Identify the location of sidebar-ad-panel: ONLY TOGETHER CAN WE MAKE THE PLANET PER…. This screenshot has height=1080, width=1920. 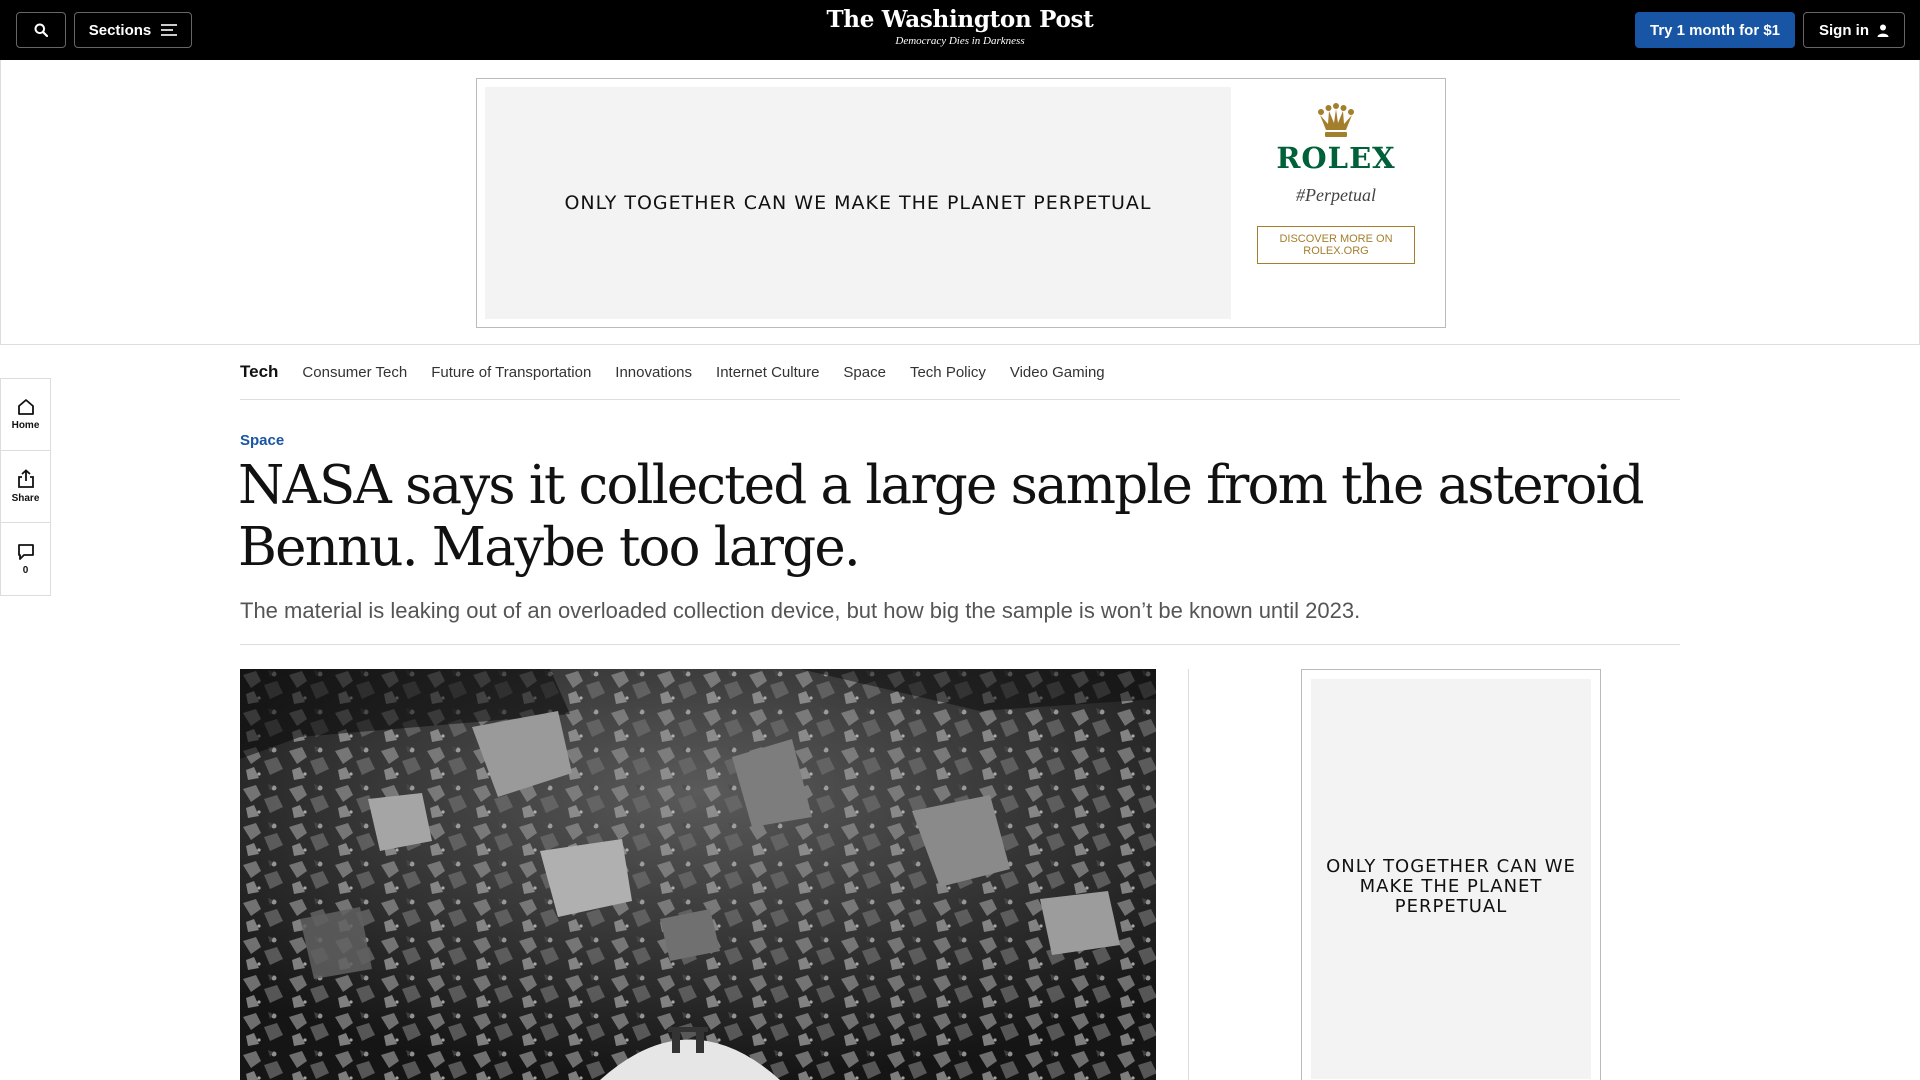
(1451, 879).